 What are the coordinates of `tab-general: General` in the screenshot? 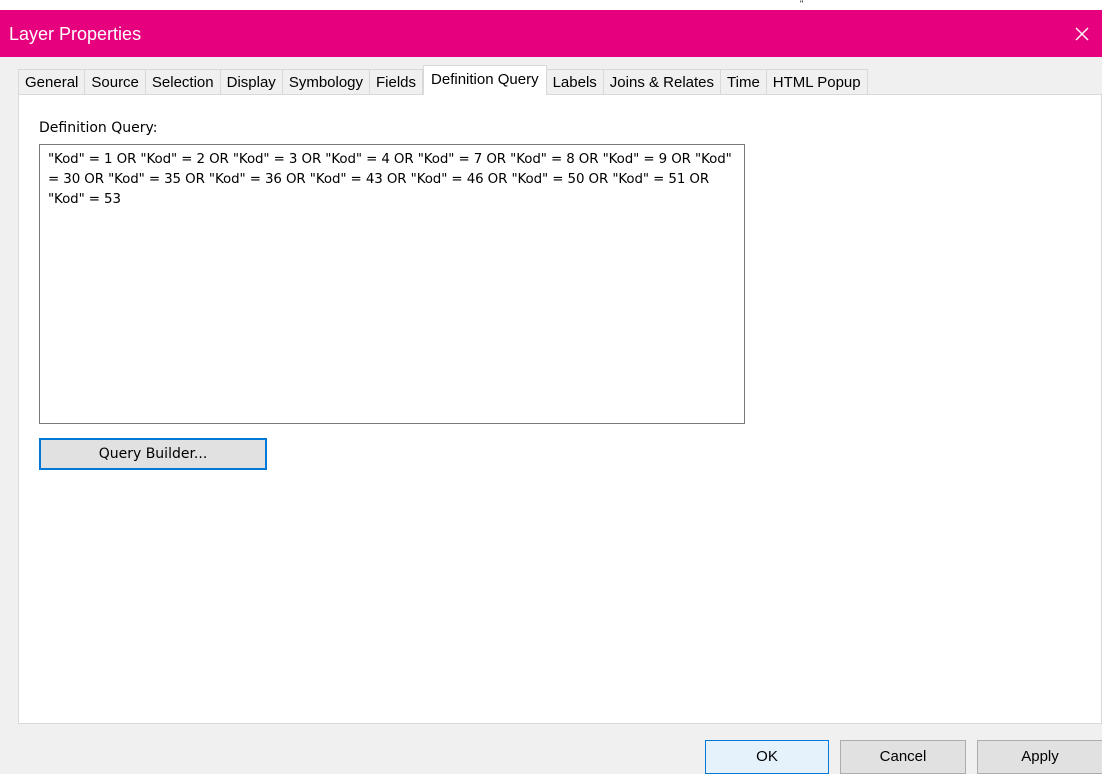 It's located at (52, 82).